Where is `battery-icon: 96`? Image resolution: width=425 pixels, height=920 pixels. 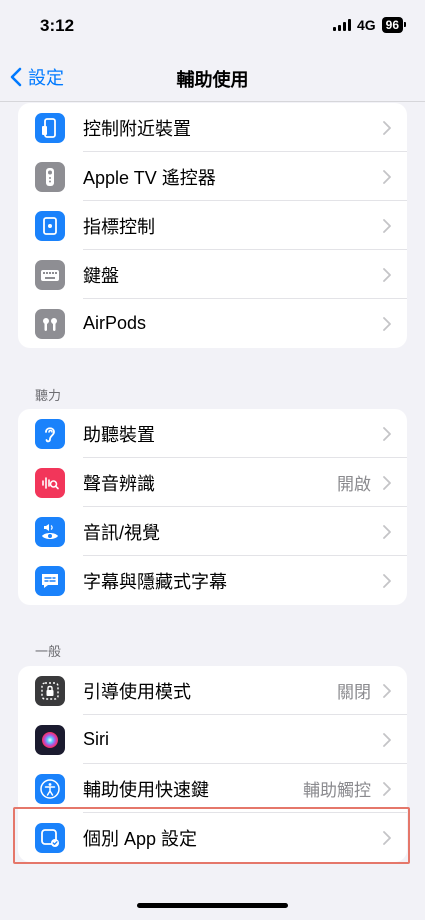
battery-icon: 96 is located at coordinates (394, 25).